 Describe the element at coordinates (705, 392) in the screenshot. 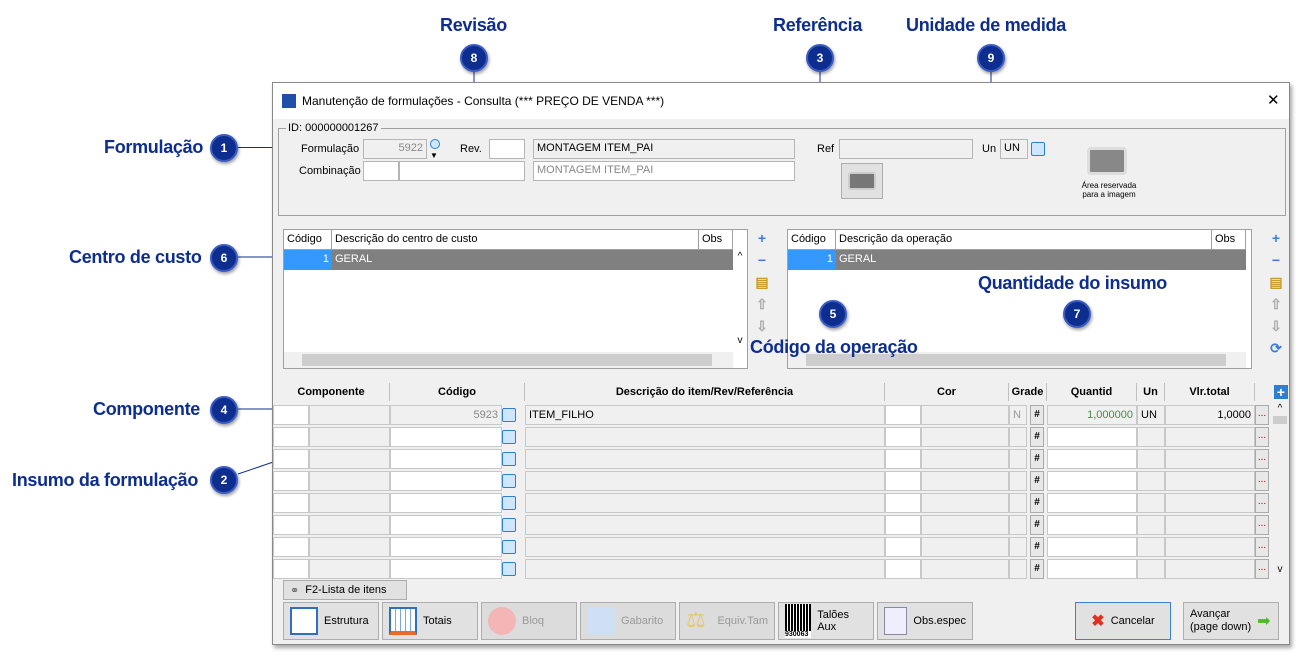

I see `col-header: Descrição do item/Rev/Referência` at that location.